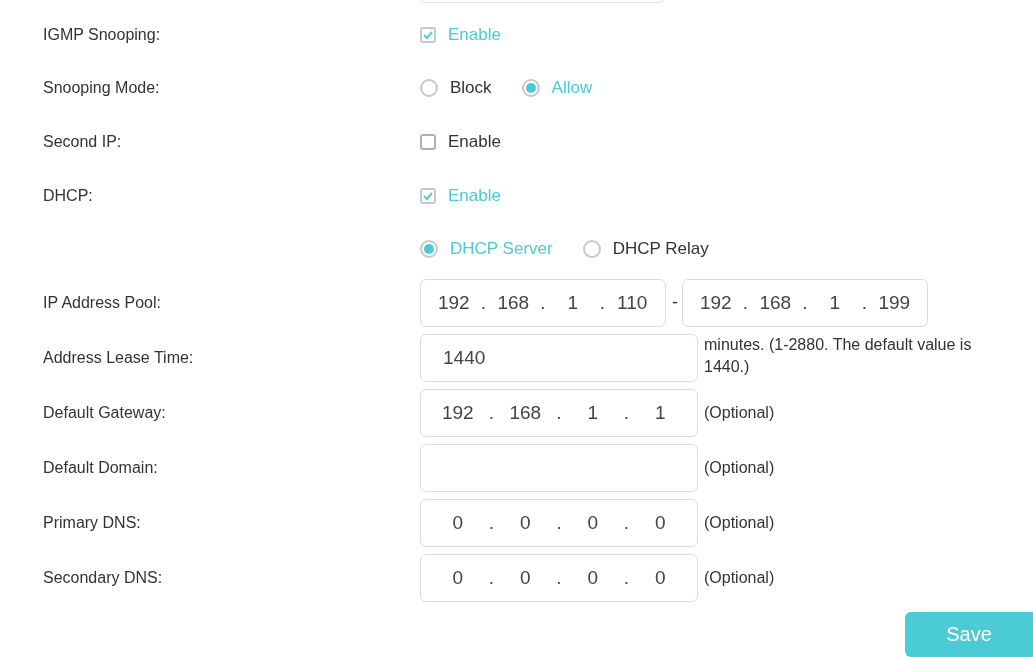 The height and width of the screenshot is (657, 1033). Describe the element at coordinates (559, 358) in the screenshot. I see `text-field: 1440` at that location.